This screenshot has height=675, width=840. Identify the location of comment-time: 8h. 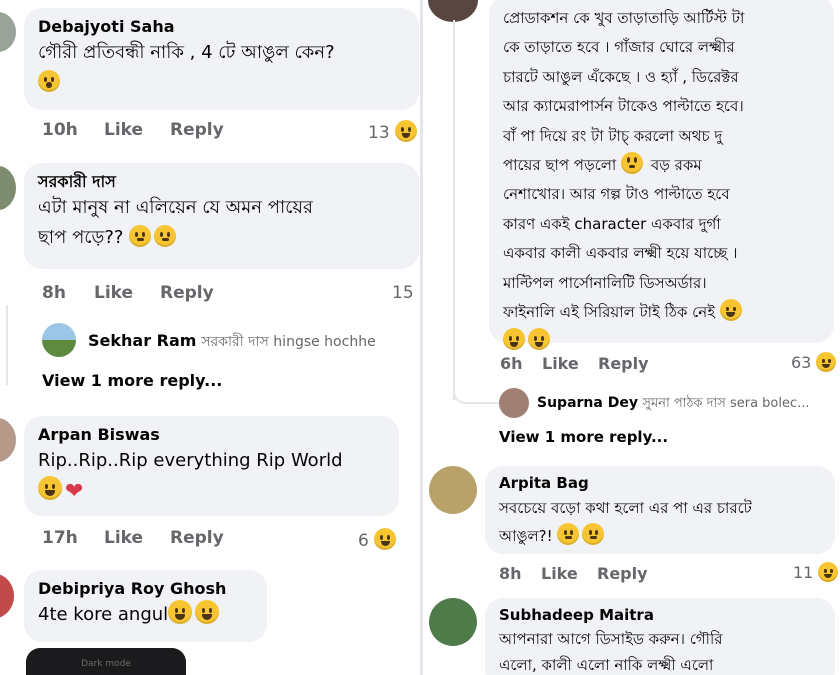
(510, 573).